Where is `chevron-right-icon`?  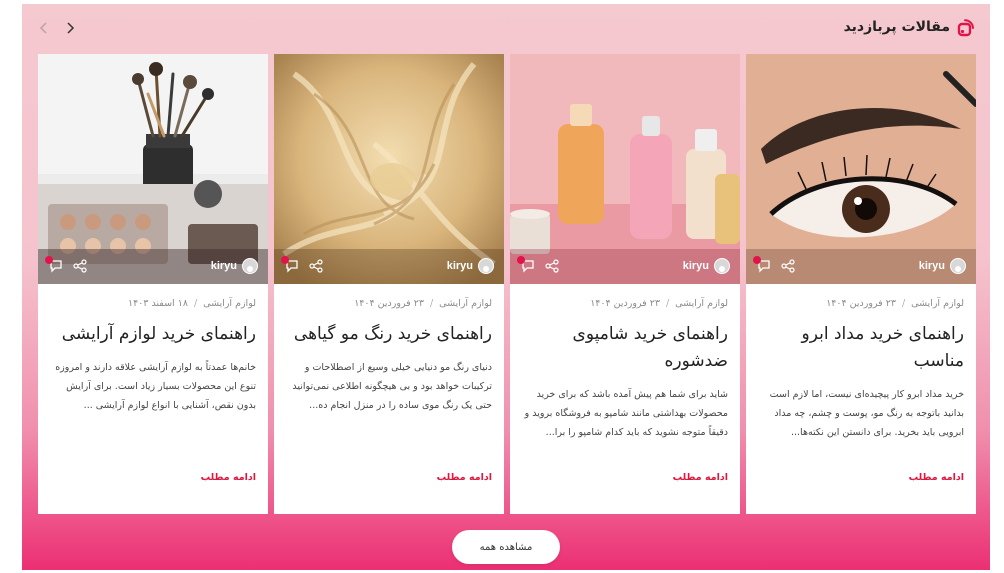 chevron-right-icon is located at coordinates (71, 28).